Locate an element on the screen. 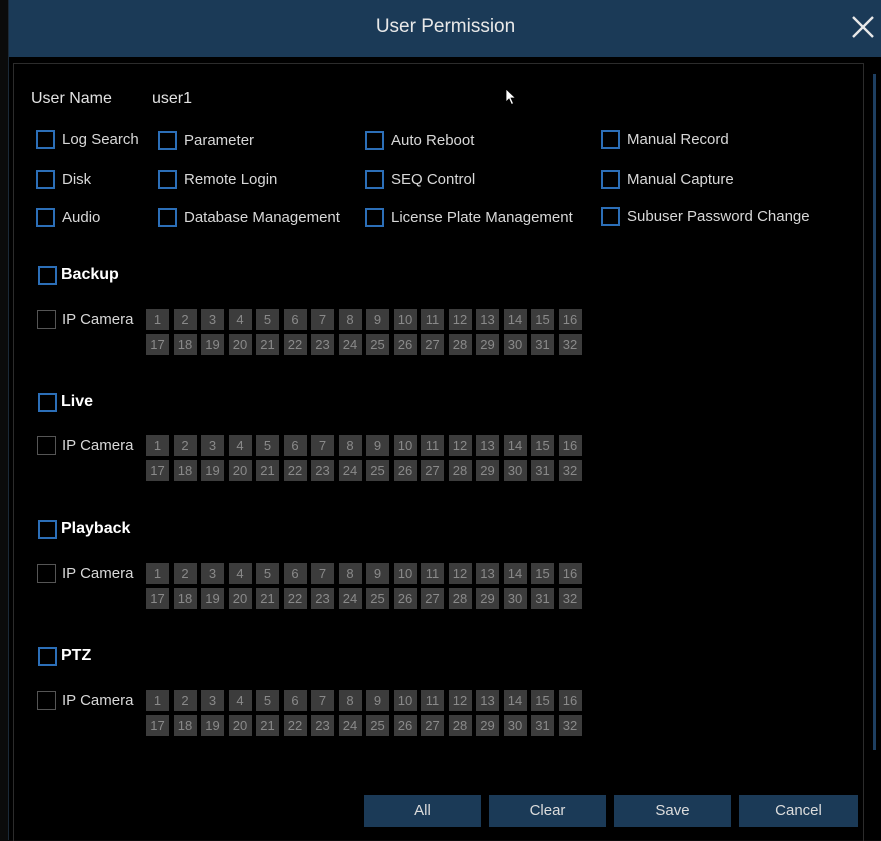 This screenshot has width=881, height=841. perm-license-plate-management: License Plate Management is located at coordinates (469, 217).